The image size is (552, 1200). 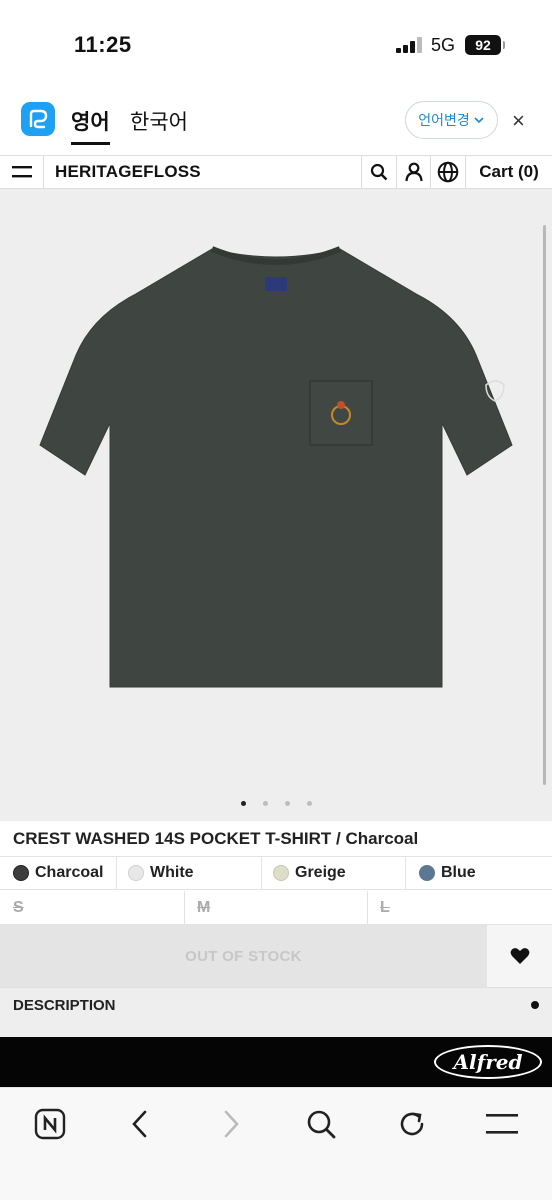 What do you see at coordinates (479, 120) in the screenshot?
I see `chevron-down-icon` at bounding box center [479, 120].